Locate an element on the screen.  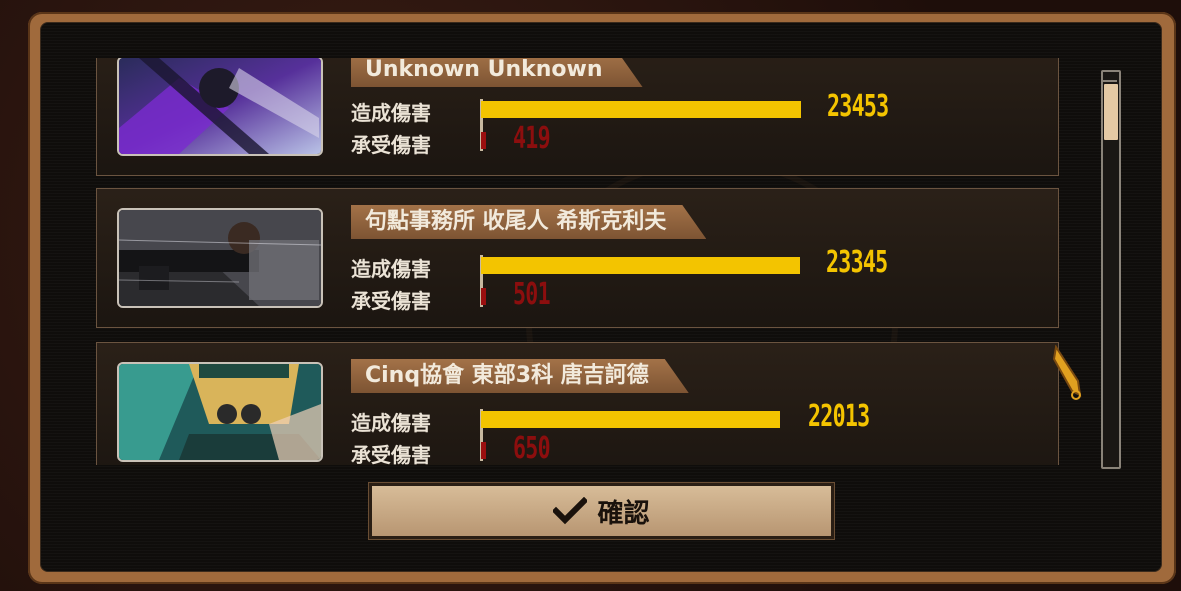
portrait-gunner-character-icon is located at coordinates (220, 258).